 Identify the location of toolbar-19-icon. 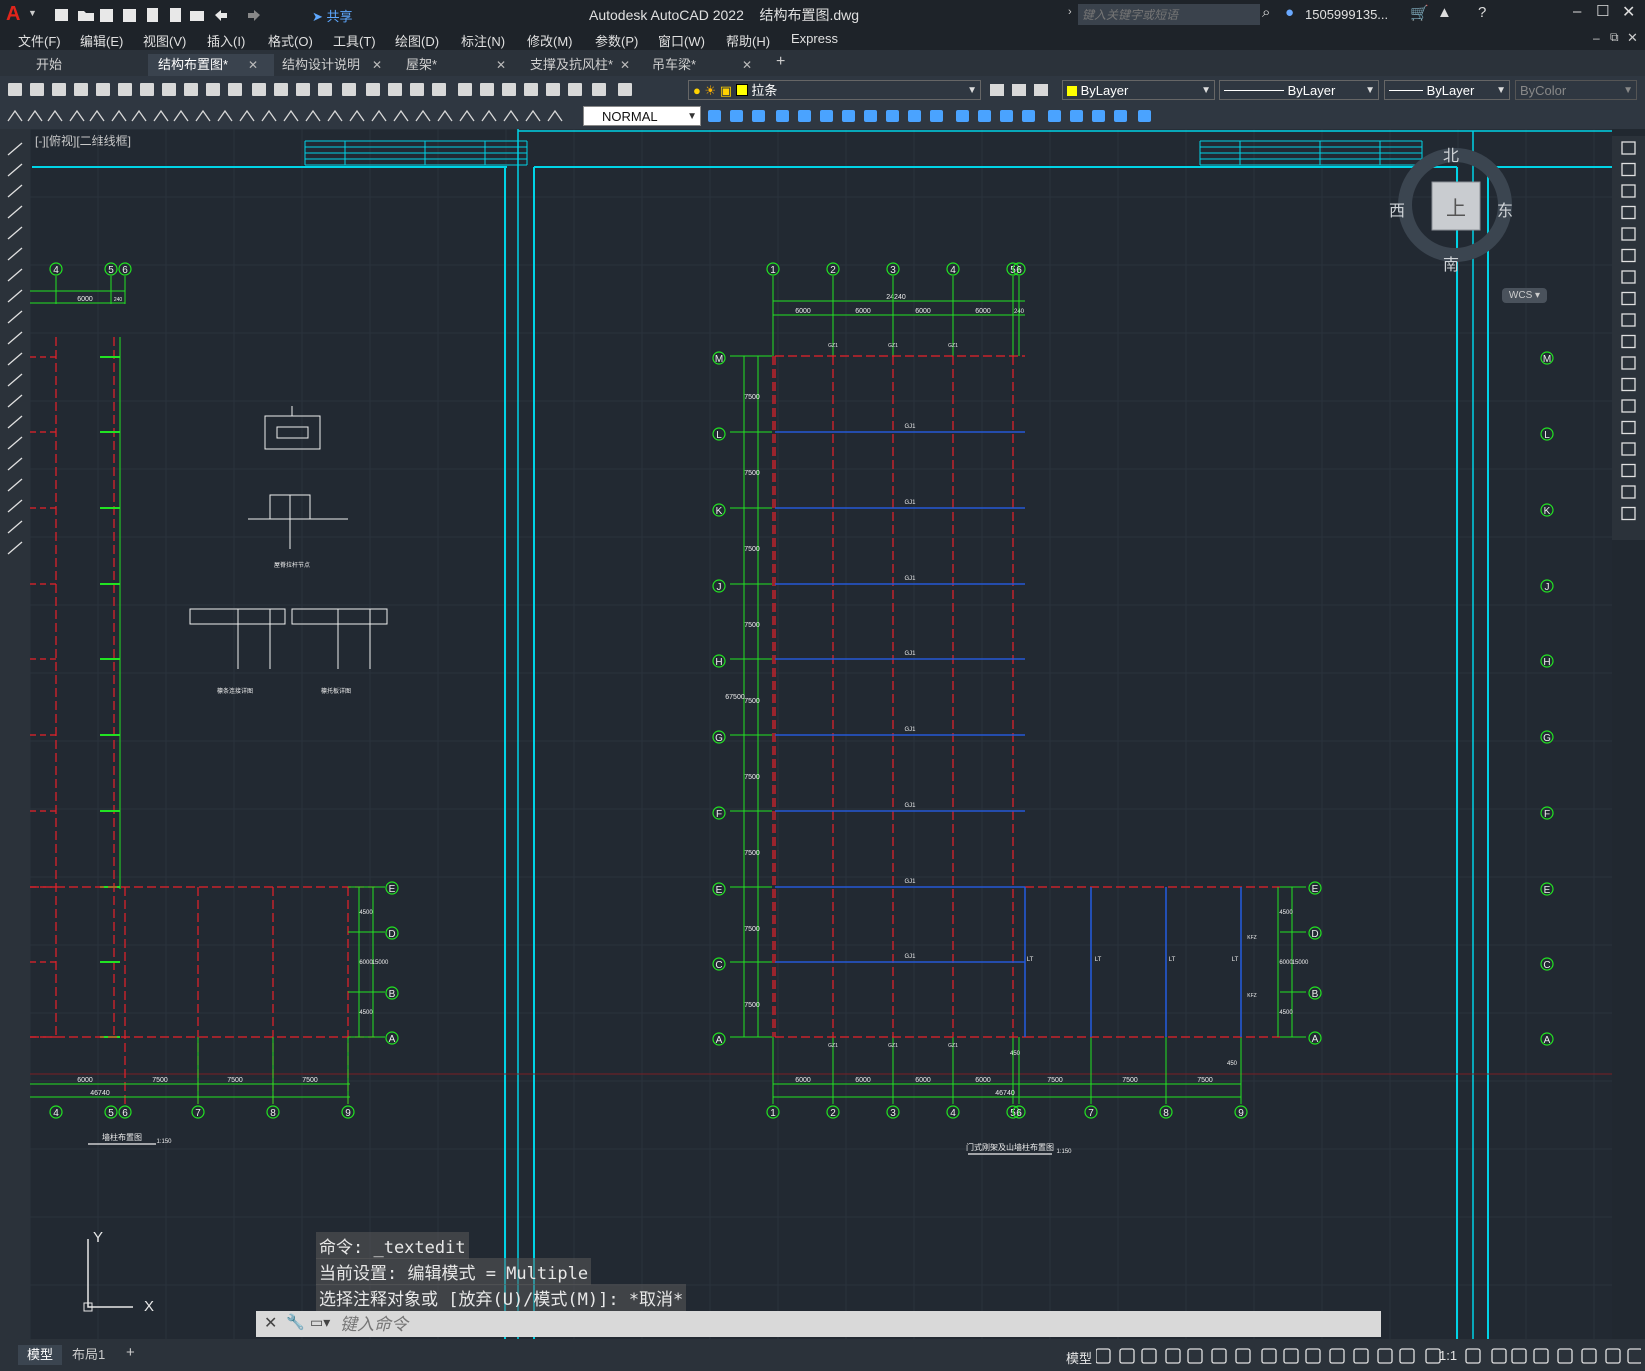
(439, 89).